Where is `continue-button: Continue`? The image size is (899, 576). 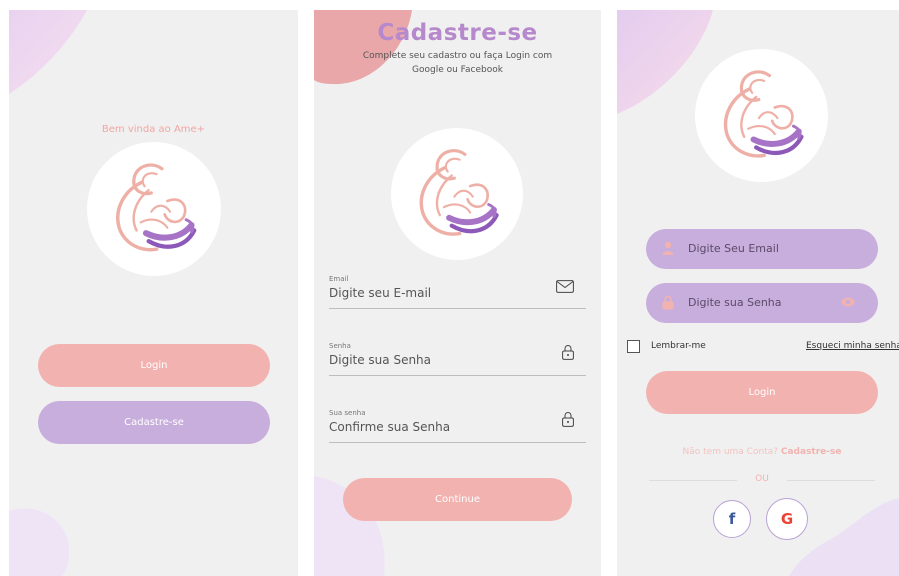
continue-button: Continue is located at coordinates (457, 499).